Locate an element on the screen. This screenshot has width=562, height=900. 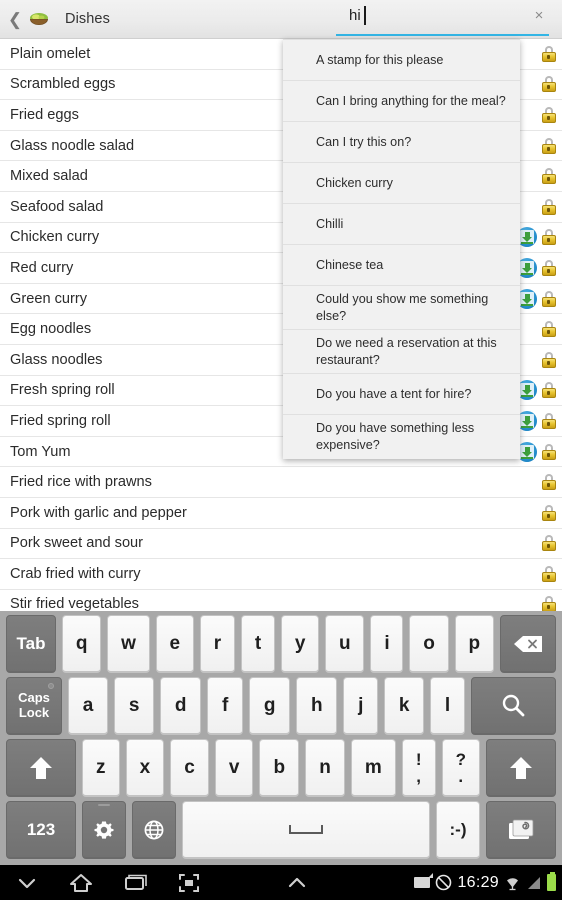
table-row: Pork with garlic and pepper is located at coordinates (281, 513).